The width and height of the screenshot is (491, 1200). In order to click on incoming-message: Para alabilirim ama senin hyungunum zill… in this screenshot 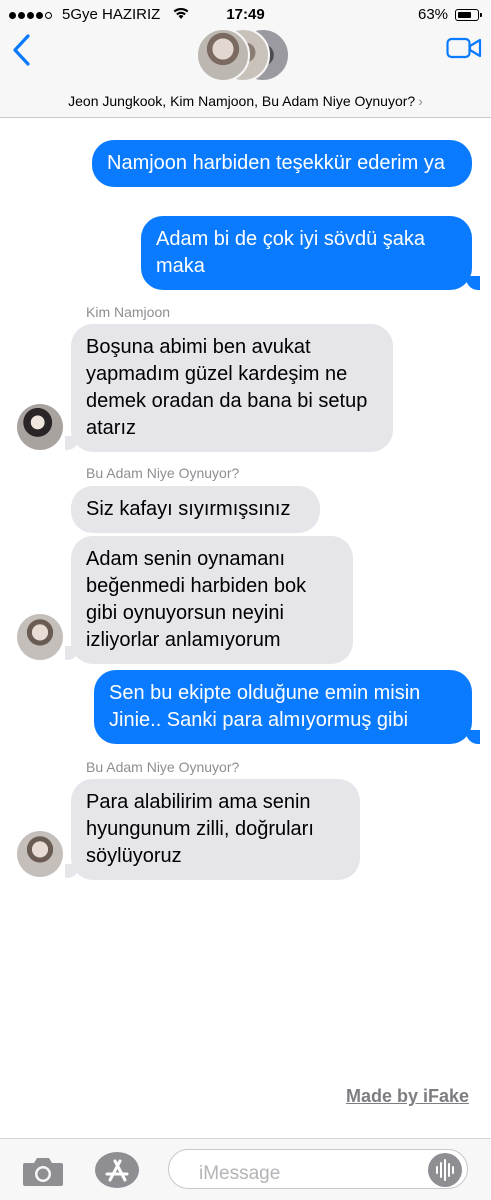, I will do `click(215, 829)`.